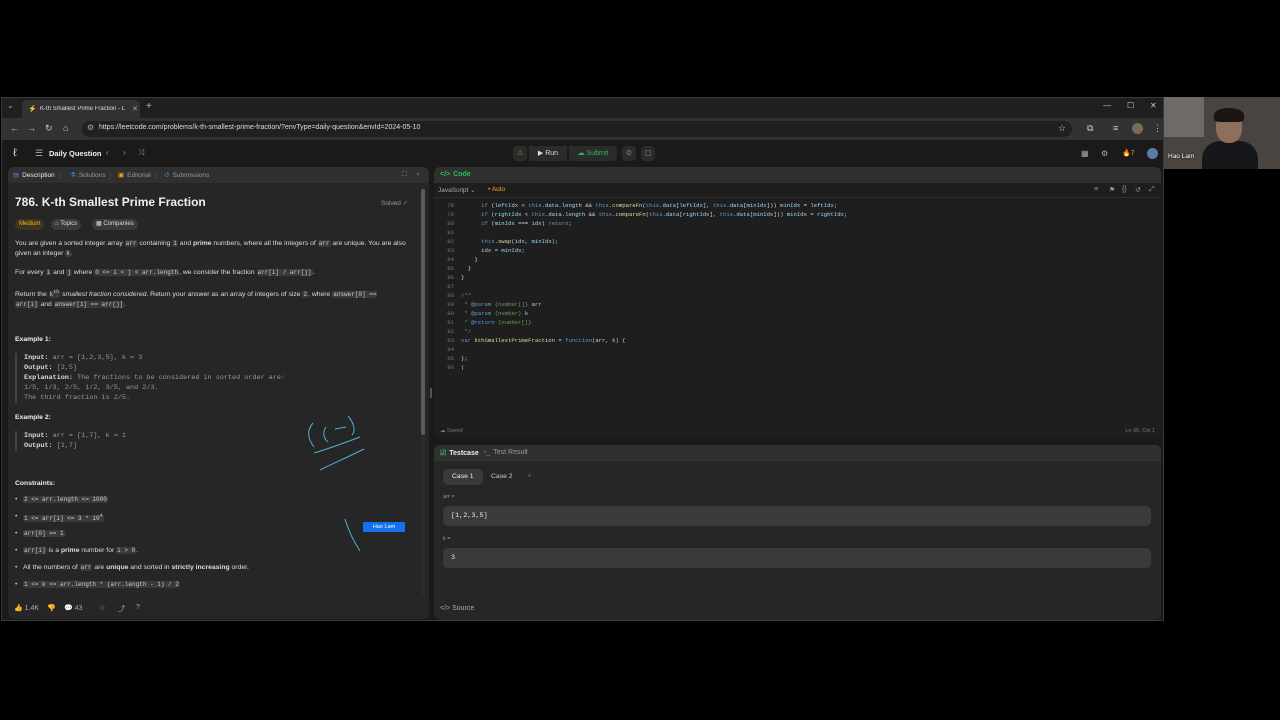  I want to click on help-icon: ?, so click(138, 607).